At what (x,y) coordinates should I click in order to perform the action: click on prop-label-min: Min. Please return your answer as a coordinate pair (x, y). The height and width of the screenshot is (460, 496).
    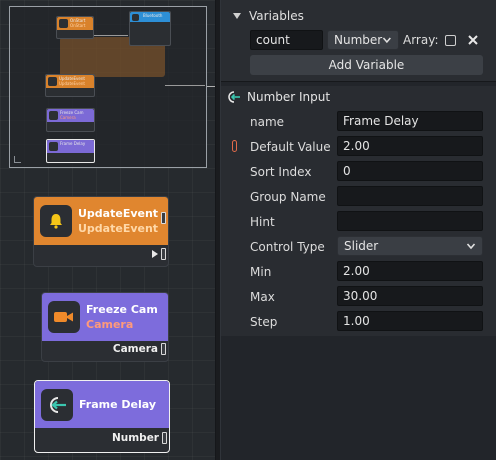
    Looking at the image, I should click on (261, 272).